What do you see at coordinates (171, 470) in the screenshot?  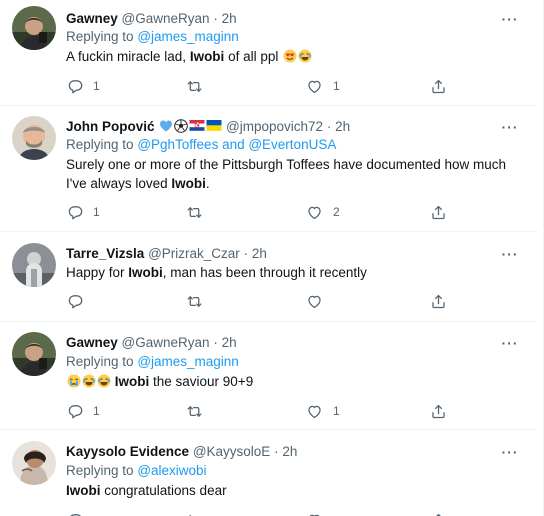 I see `mention-link: @alexiwobi` at bounding box center [171, 470].